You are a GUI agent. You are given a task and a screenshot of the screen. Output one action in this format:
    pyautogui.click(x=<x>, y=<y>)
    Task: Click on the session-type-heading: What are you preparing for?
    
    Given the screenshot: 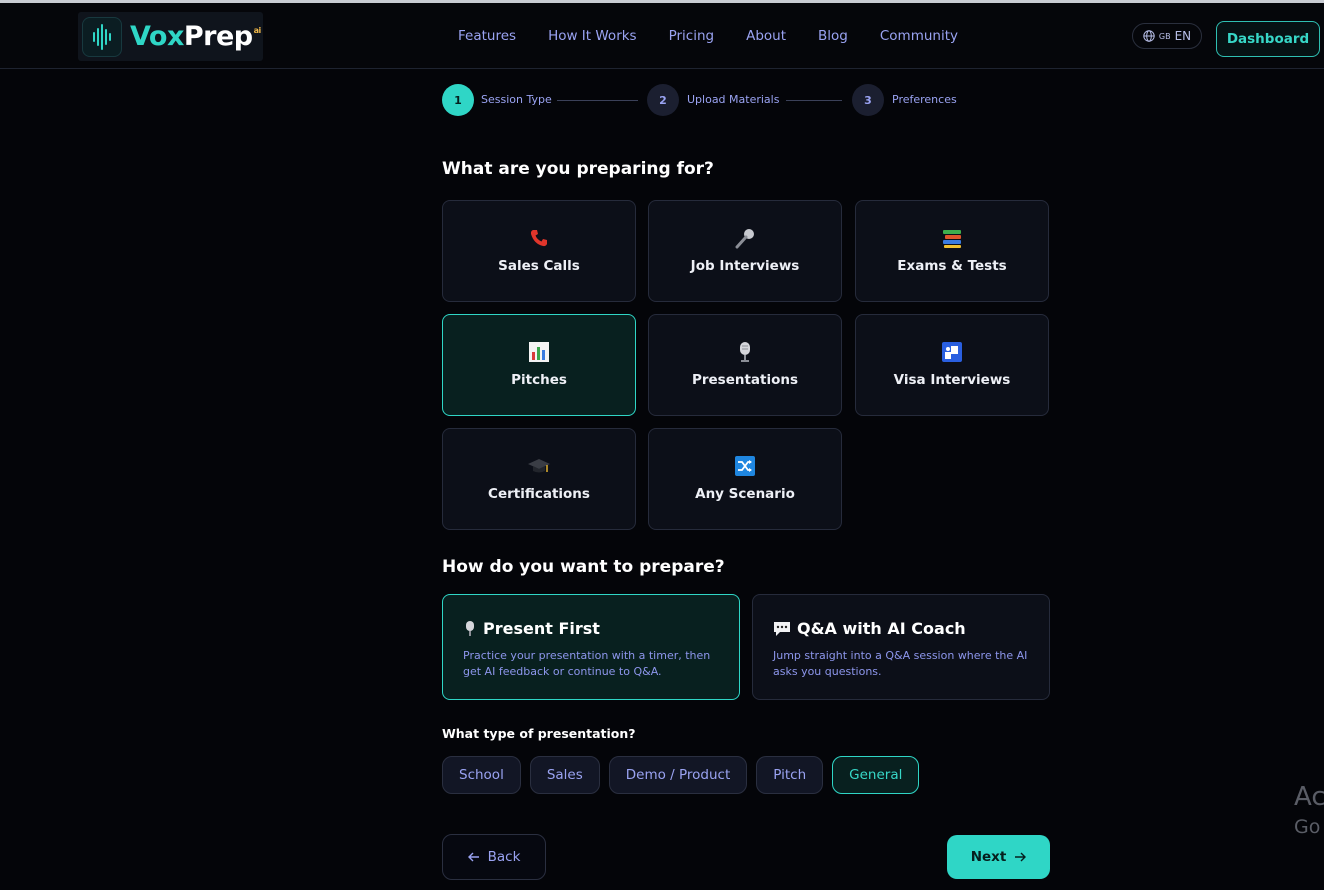 What is the action you would take?
    pyautogui.click(x=578, y=169)
    